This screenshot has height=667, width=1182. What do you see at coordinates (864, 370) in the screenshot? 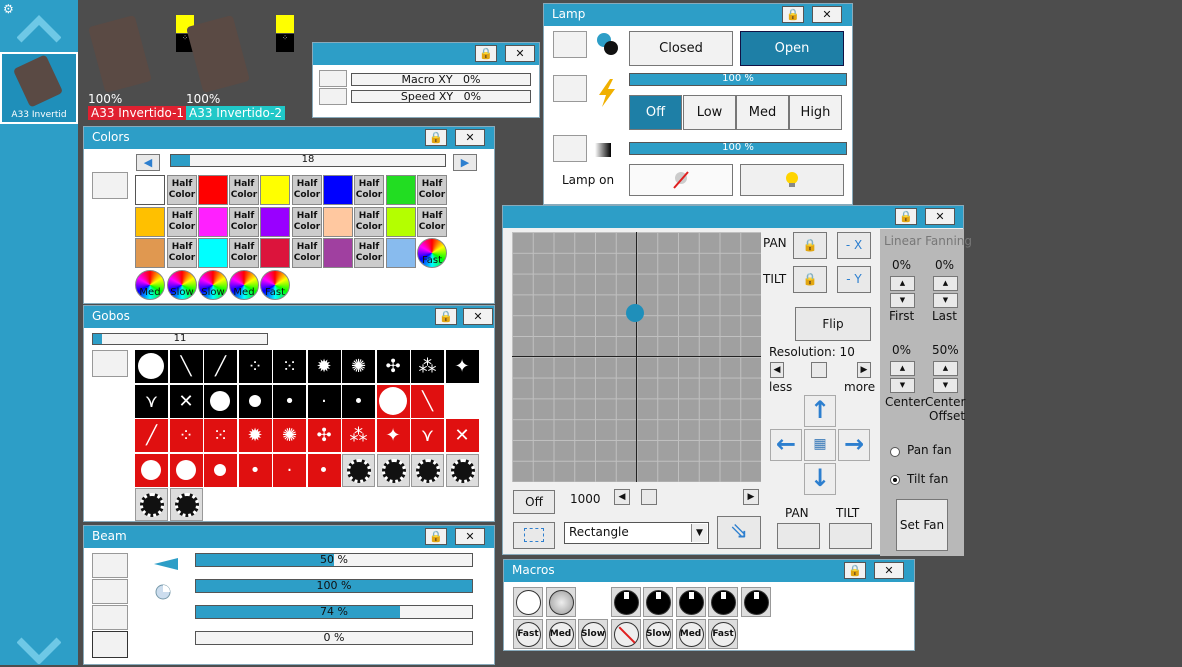
I see `resolution-more-arrow-icon: ▶` at bounding box center [864, 370].